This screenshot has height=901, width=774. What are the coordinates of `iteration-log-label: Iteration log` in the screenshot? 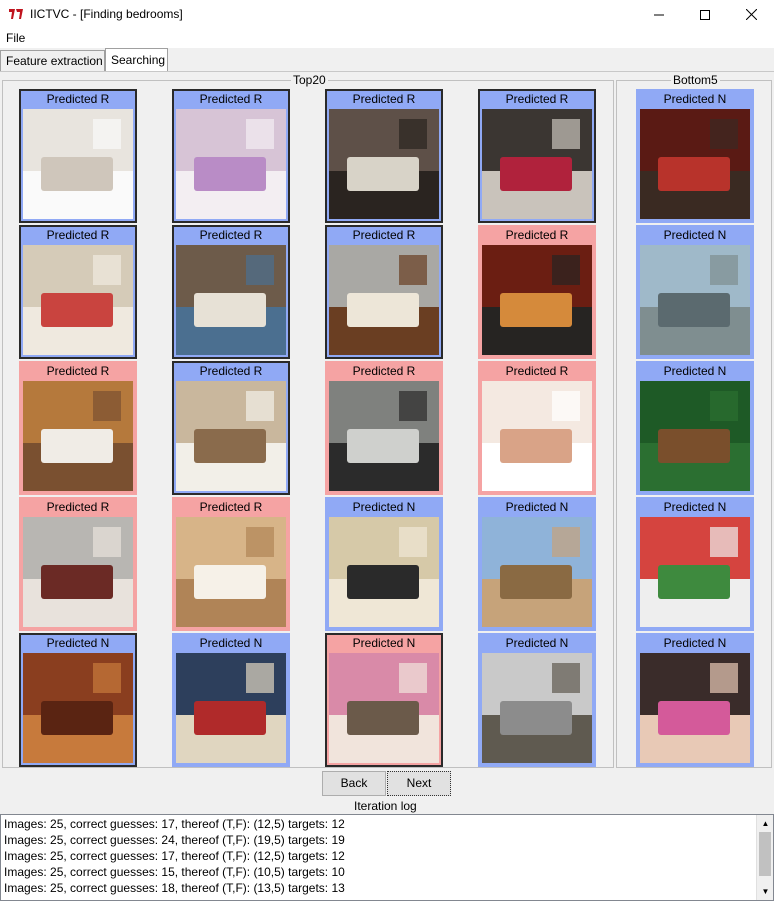 It's located at (385, 806).